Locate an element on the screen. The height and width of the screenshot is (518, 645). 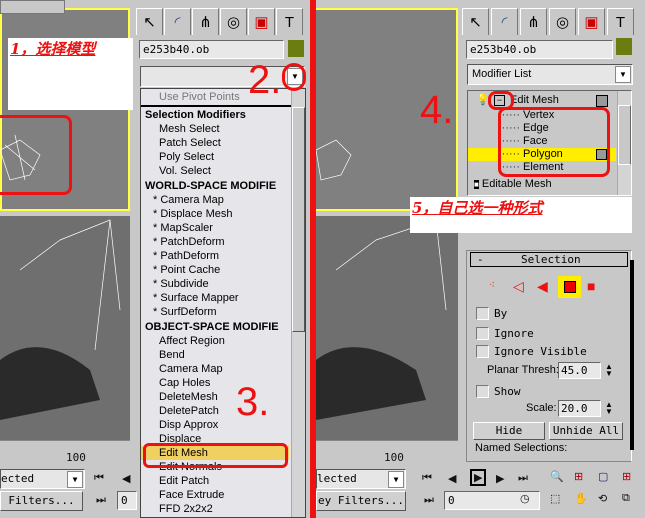
zoom-extents-icon: ▢ is located at coordinates (603, 476).